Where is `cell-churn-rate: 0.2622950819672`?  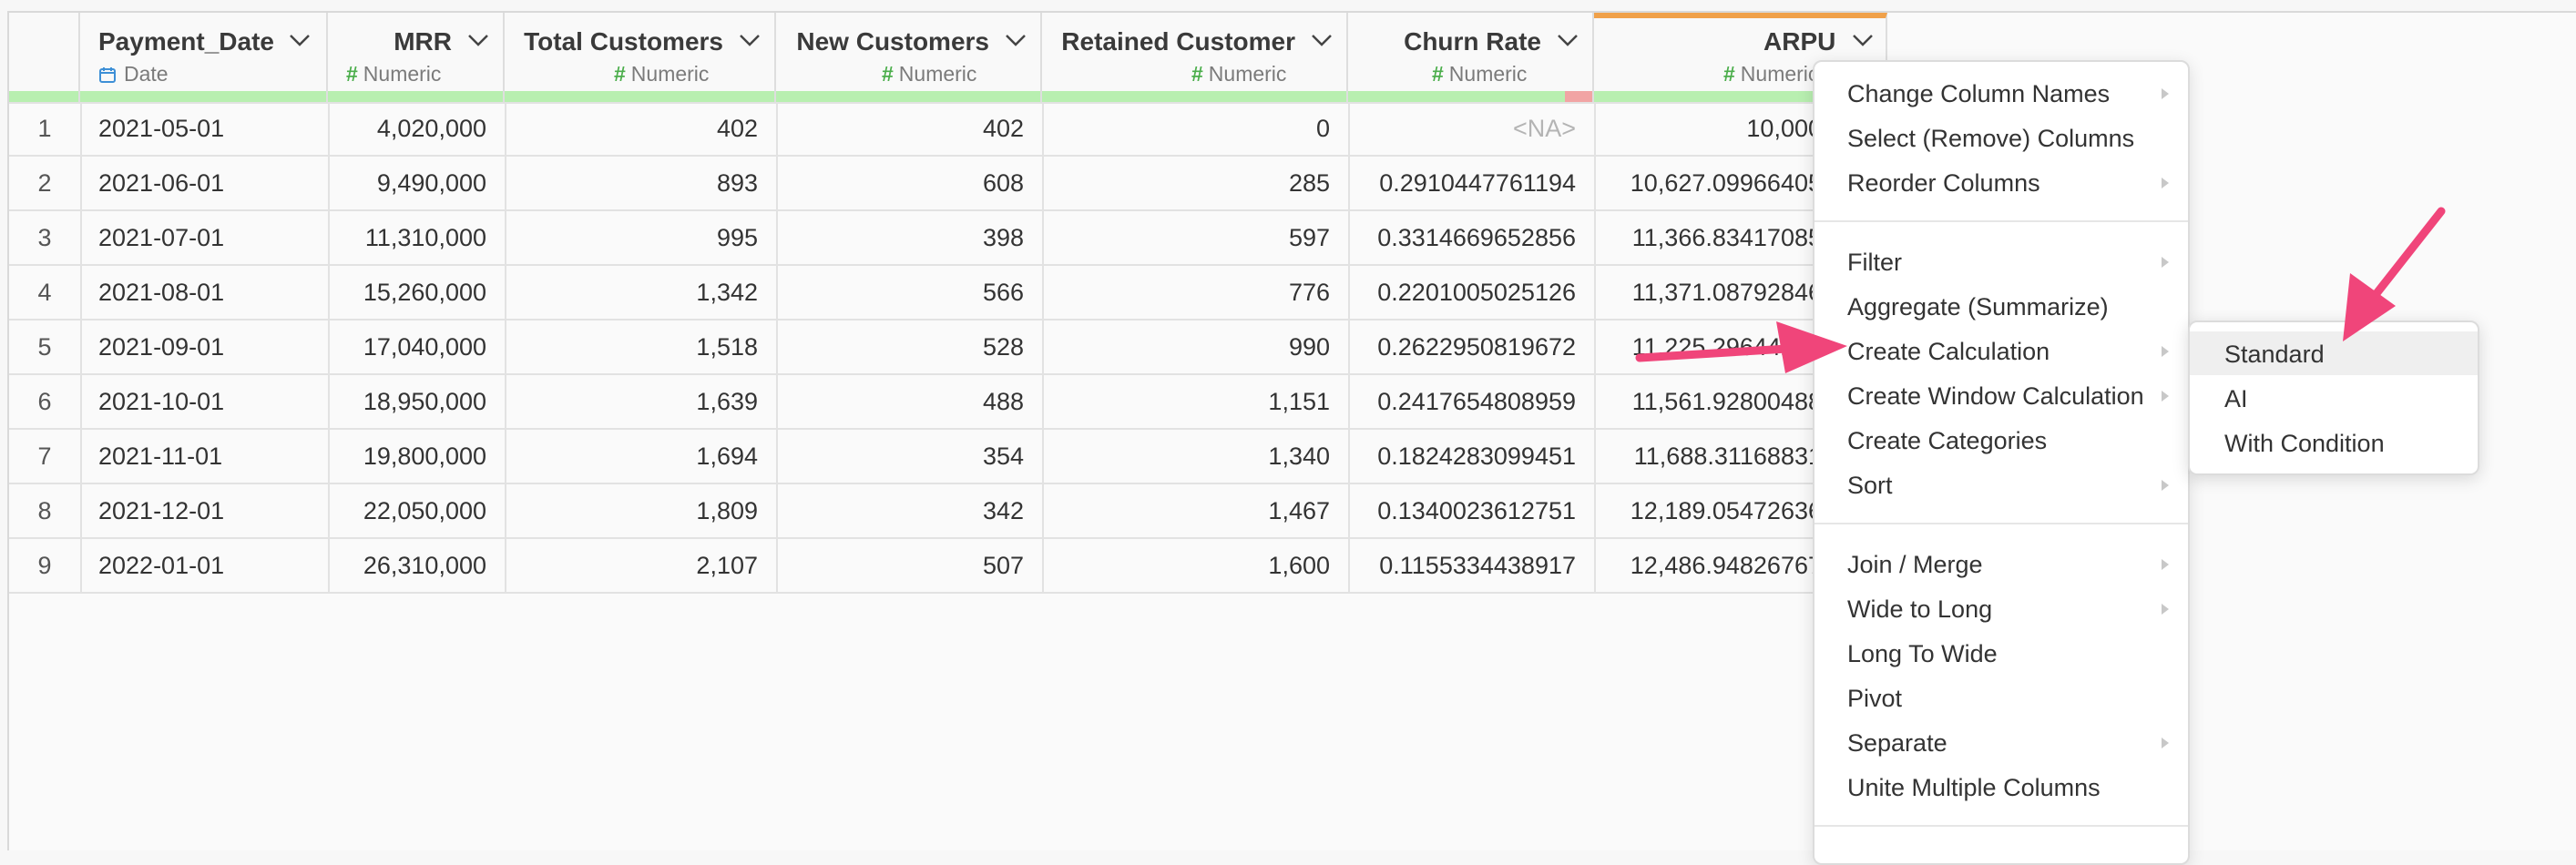
cell-churn-rate: 0.2622950819672 is located at coordinates (1471, 347).